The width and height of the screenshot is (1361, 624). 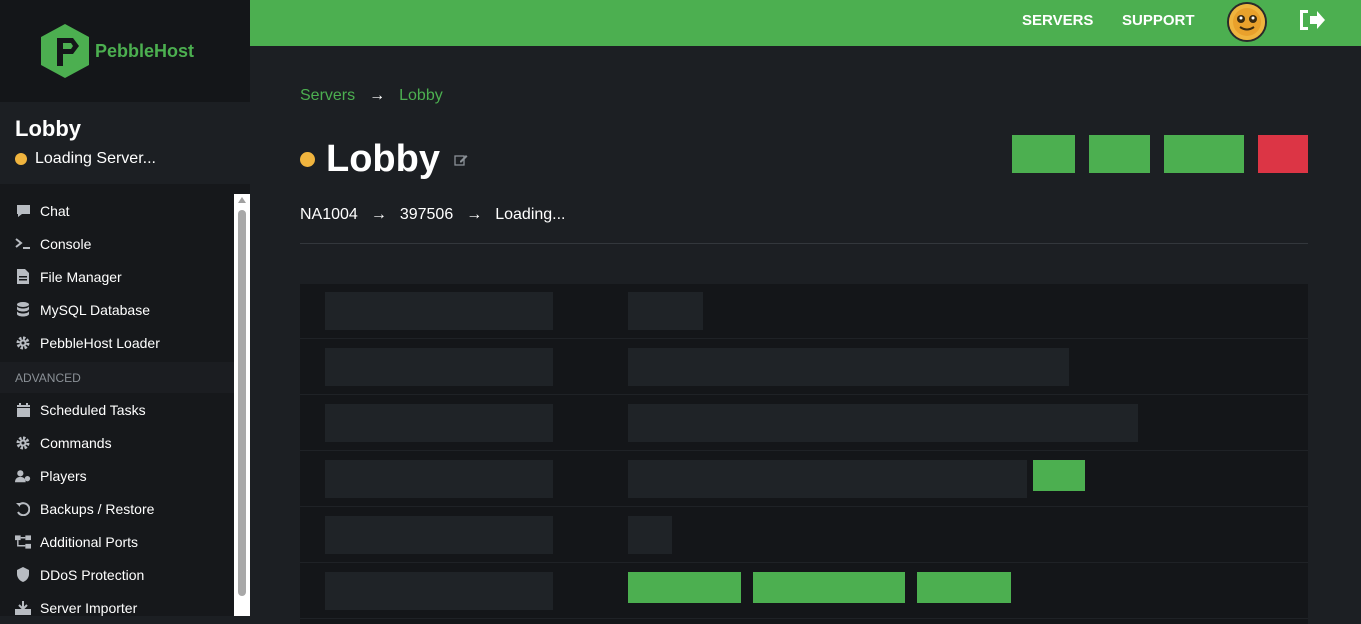 I want to click on shield-icon, so click(x=23, y=575).